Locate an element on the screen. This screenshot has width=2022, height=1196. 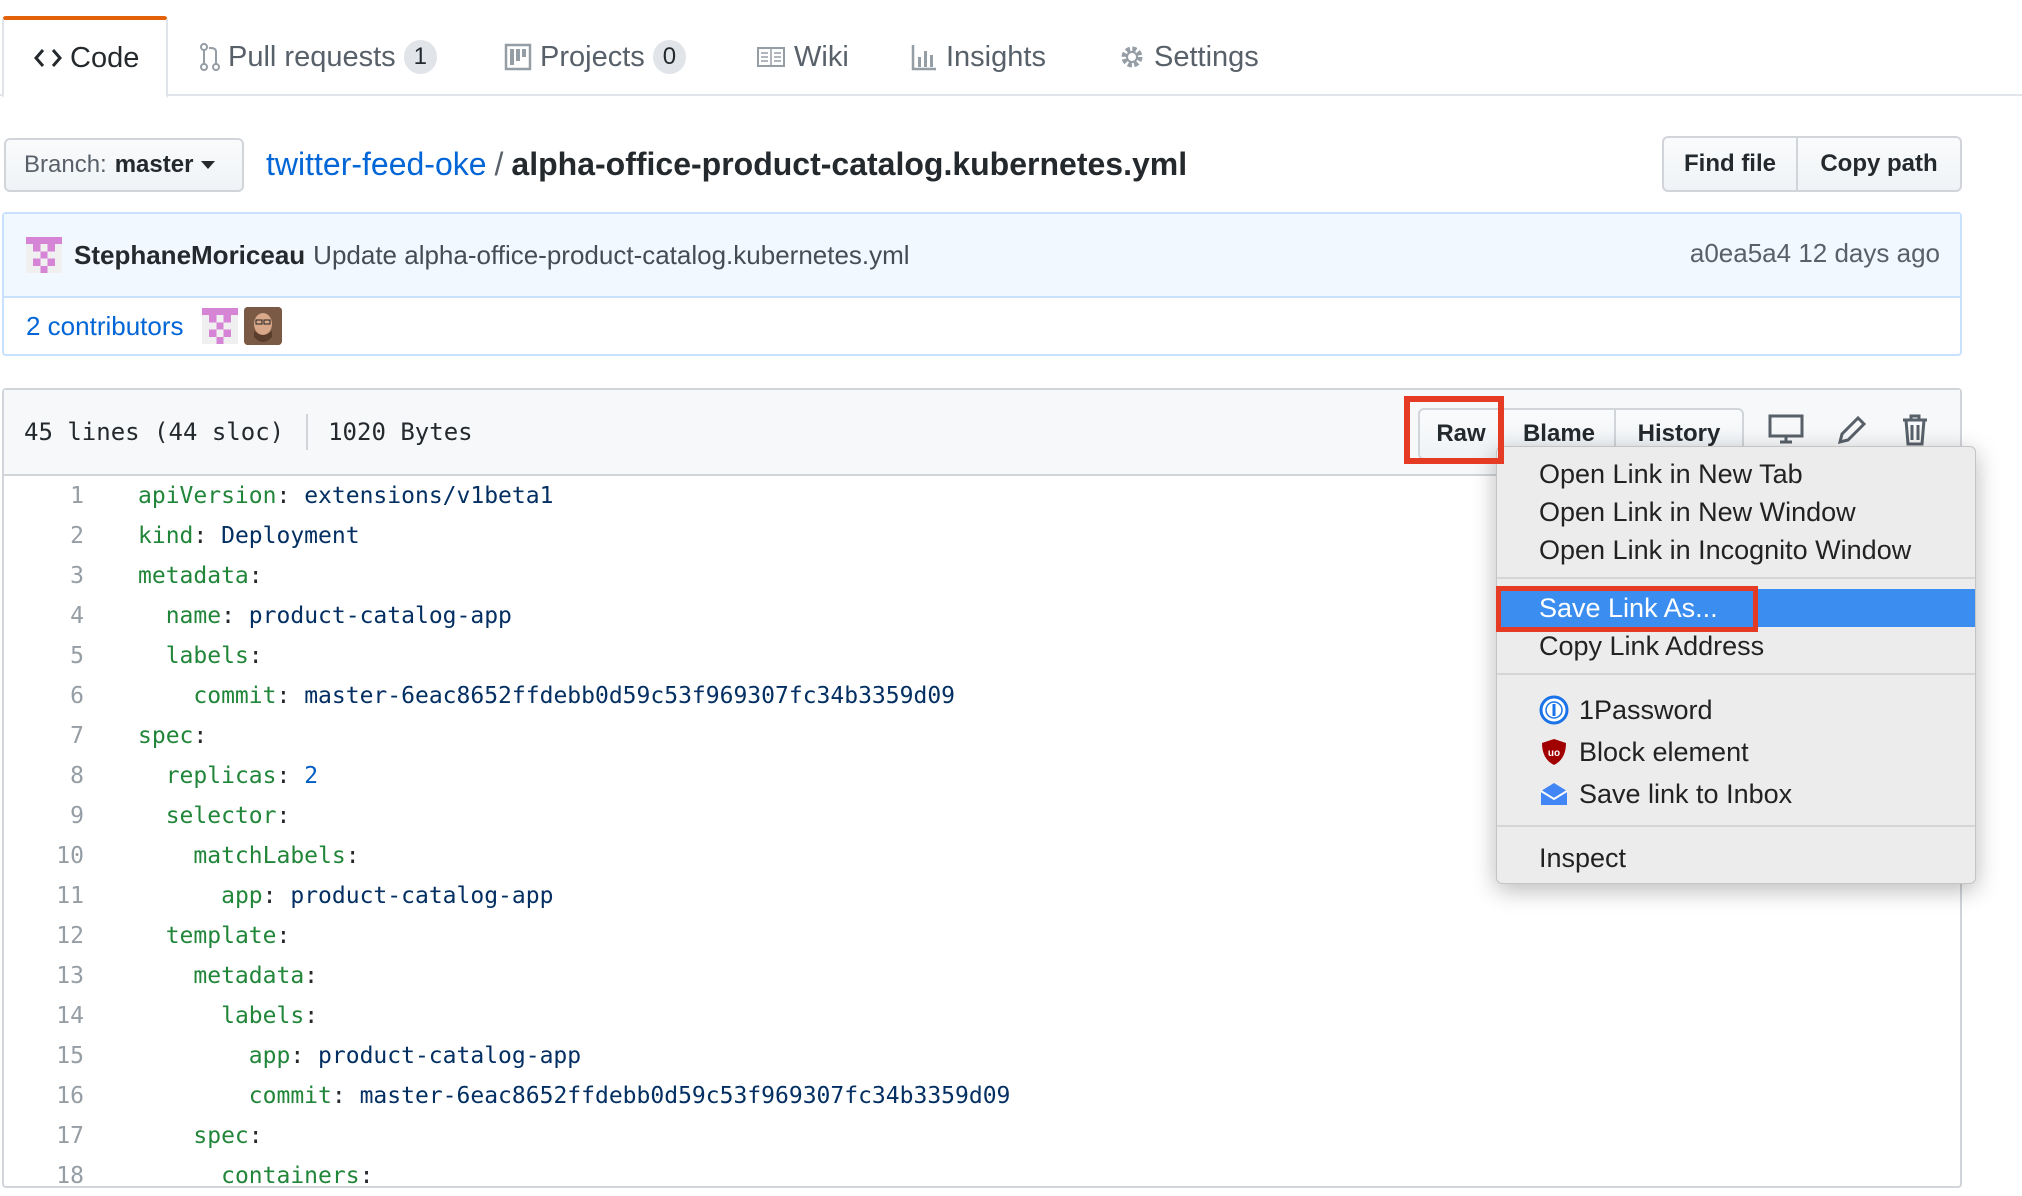
line-number: 15 is located at coordinates (43, 1056).